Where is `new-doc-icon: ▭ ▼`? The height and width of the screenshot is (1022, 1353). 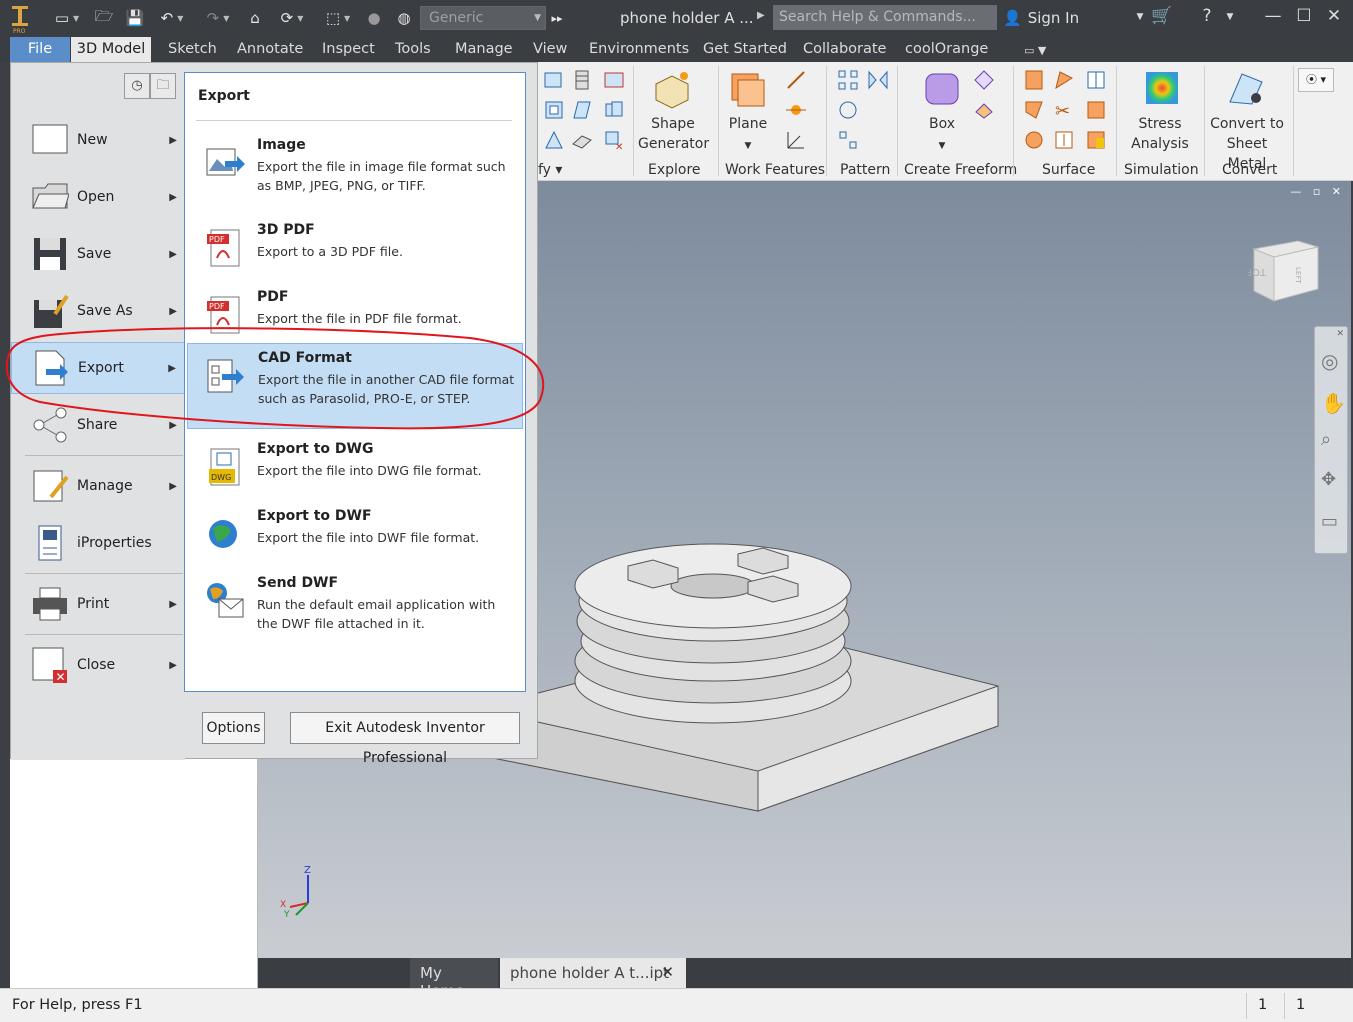
new-doc-icon: ▭ ▼ is located at coordinates (67, 18).